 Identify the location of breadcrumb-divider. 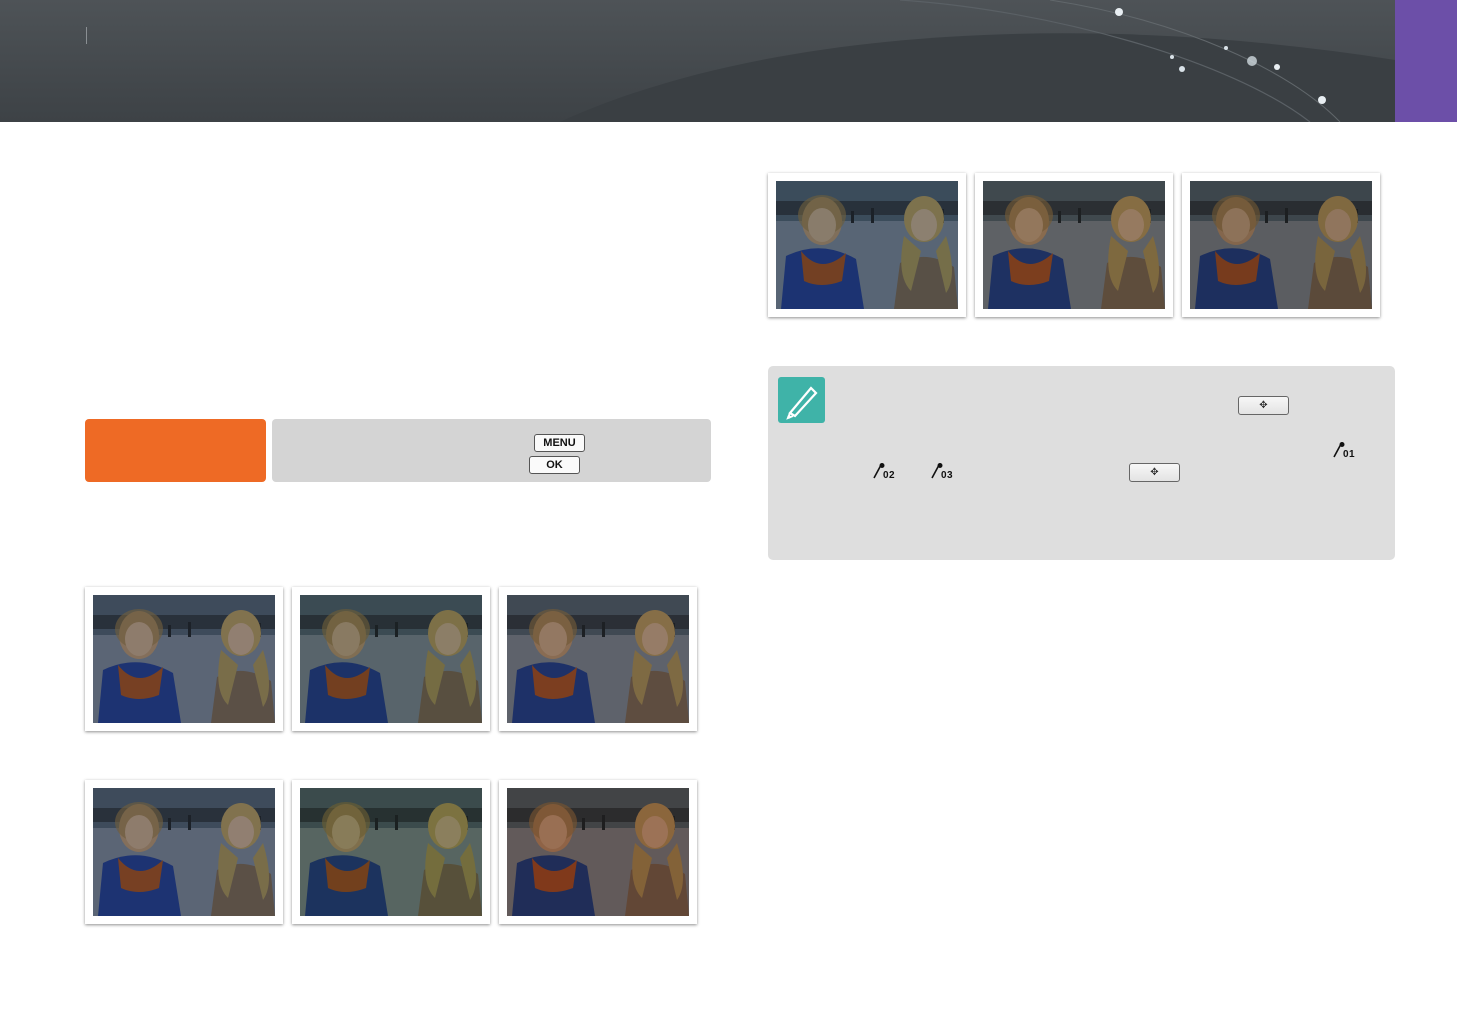
(86, 35).